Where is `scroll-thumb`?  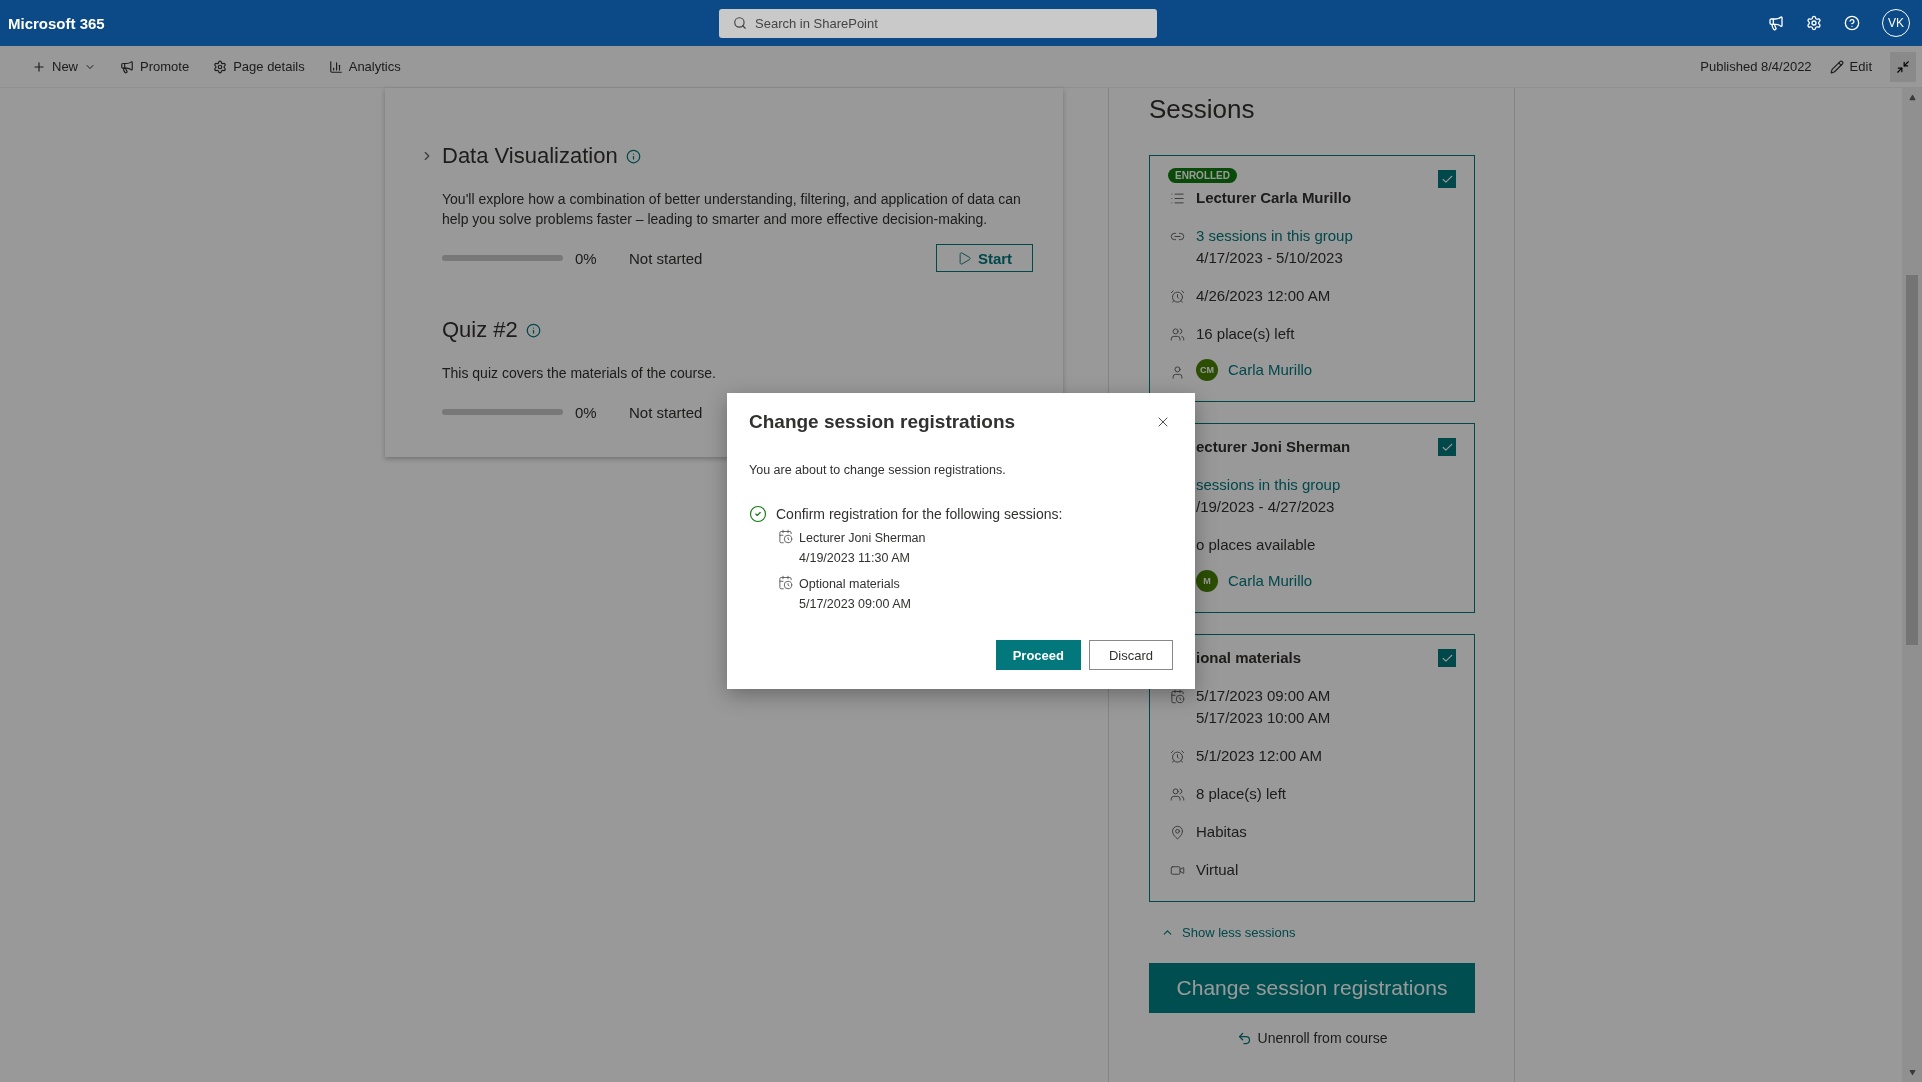 scroll-thumb is located at coordinates (1912, 460).